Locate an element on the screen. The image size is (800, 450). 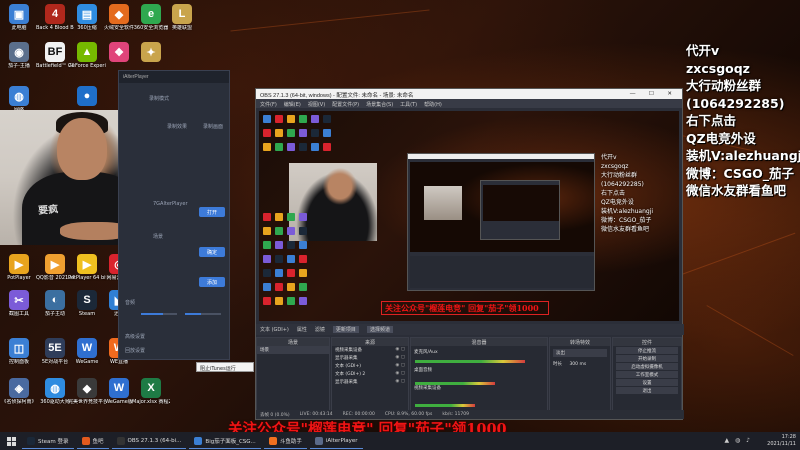
transition-select: 淡出 is located at coordinates (580, 353).